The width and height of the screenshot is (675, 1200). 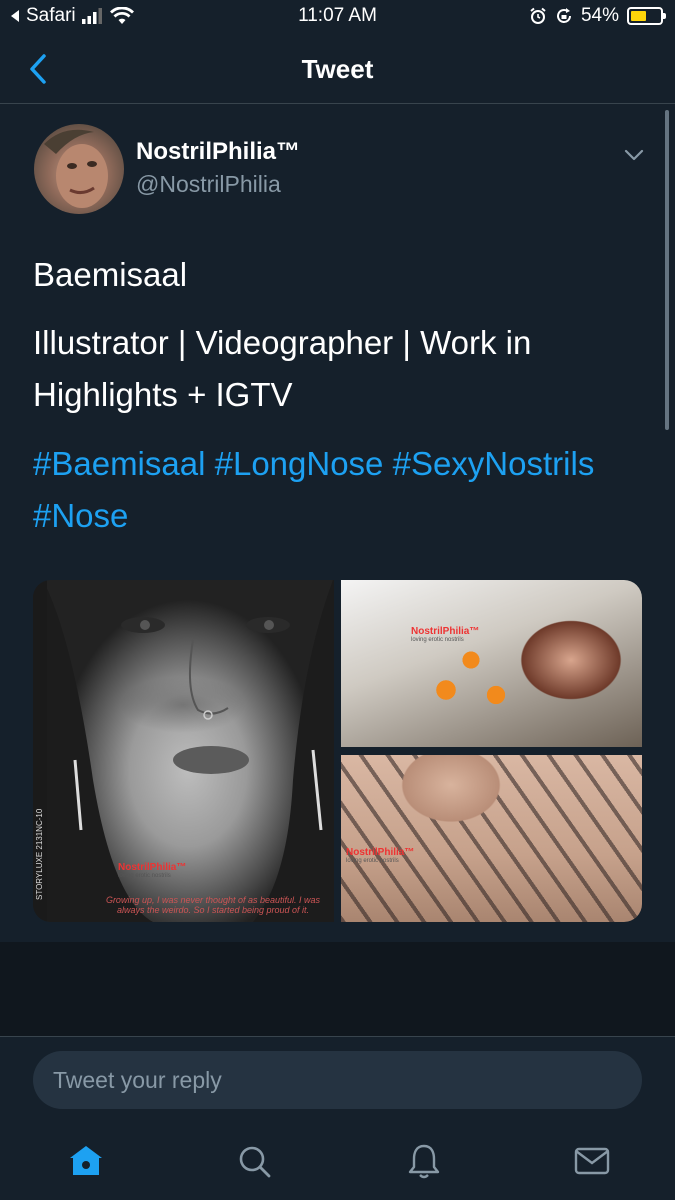 What do you see at coordinates (299, 463) in the screenshot?
I see `hashtag-link: #LongNose` at bounding box center [299, 463].